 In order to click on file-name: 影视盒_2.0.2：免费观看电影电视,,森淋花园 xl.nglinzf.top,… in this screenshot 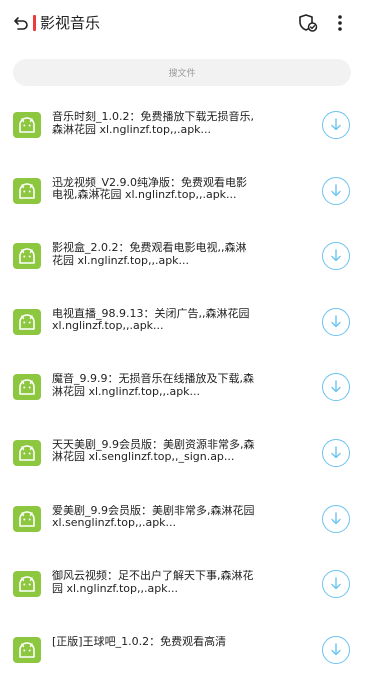, I will do `click(149, 254)`.